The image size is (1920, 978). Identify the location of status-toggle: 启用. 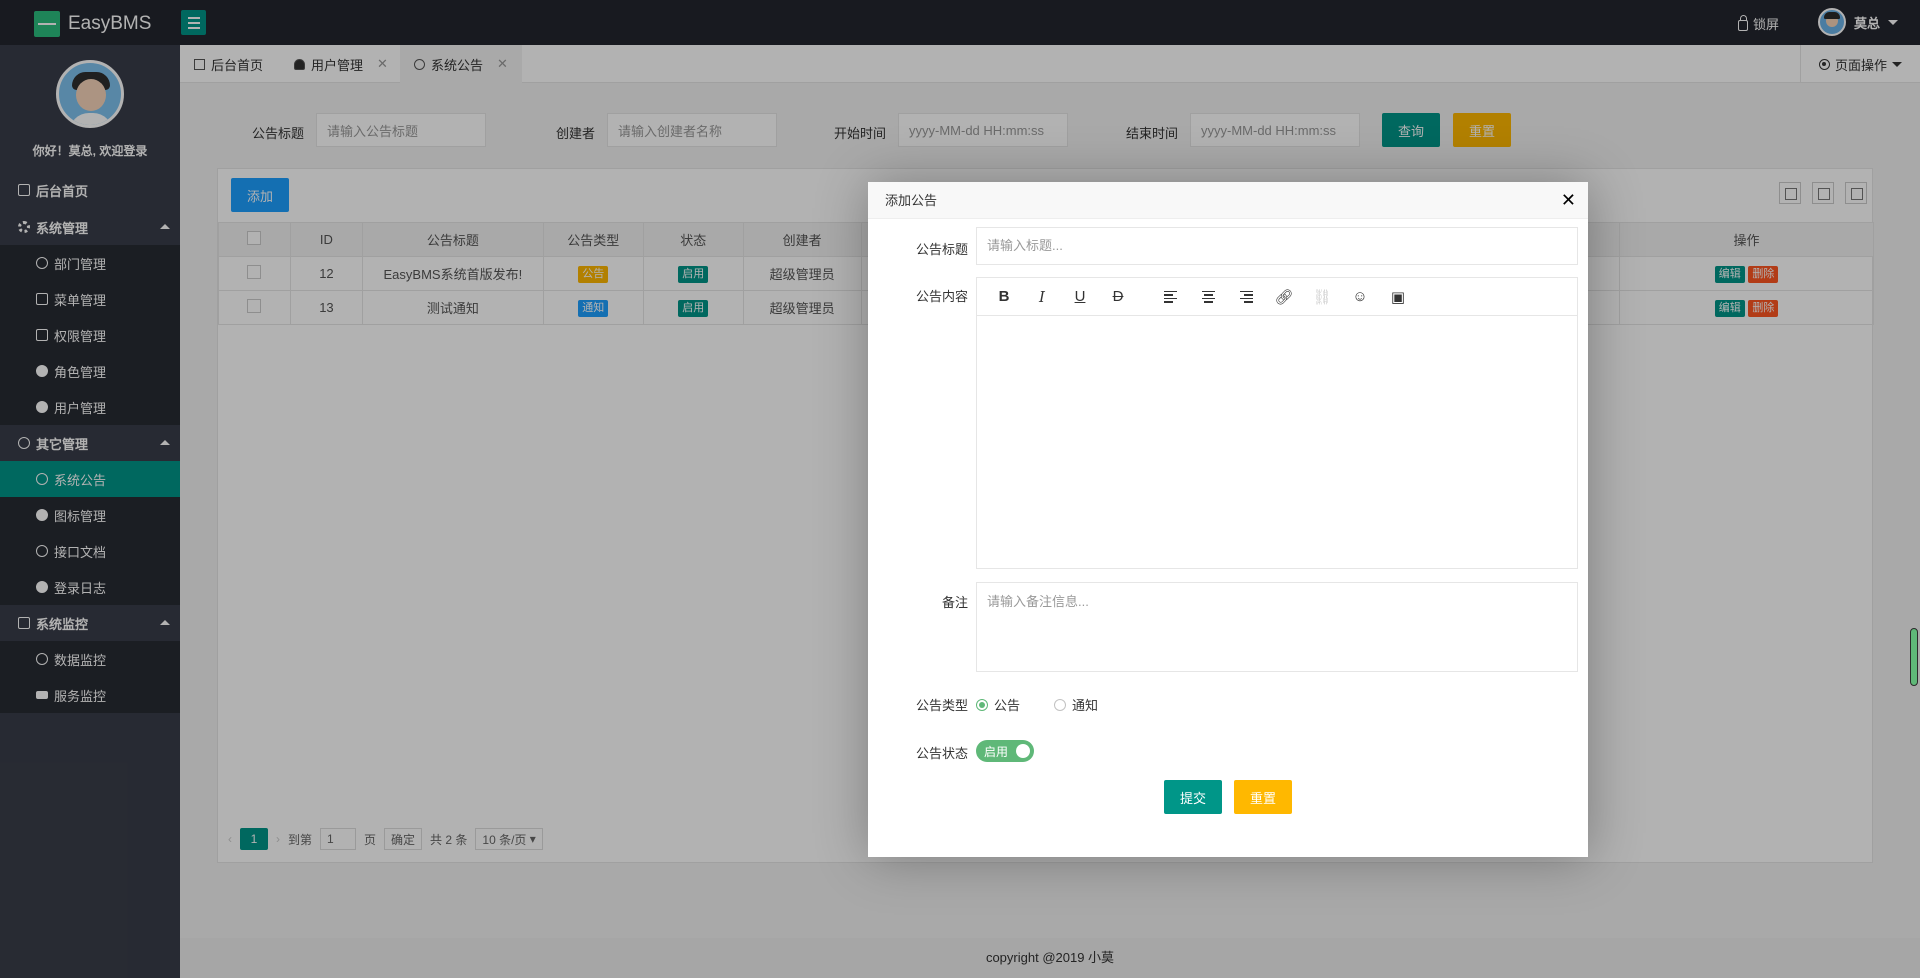
(1005, 751).